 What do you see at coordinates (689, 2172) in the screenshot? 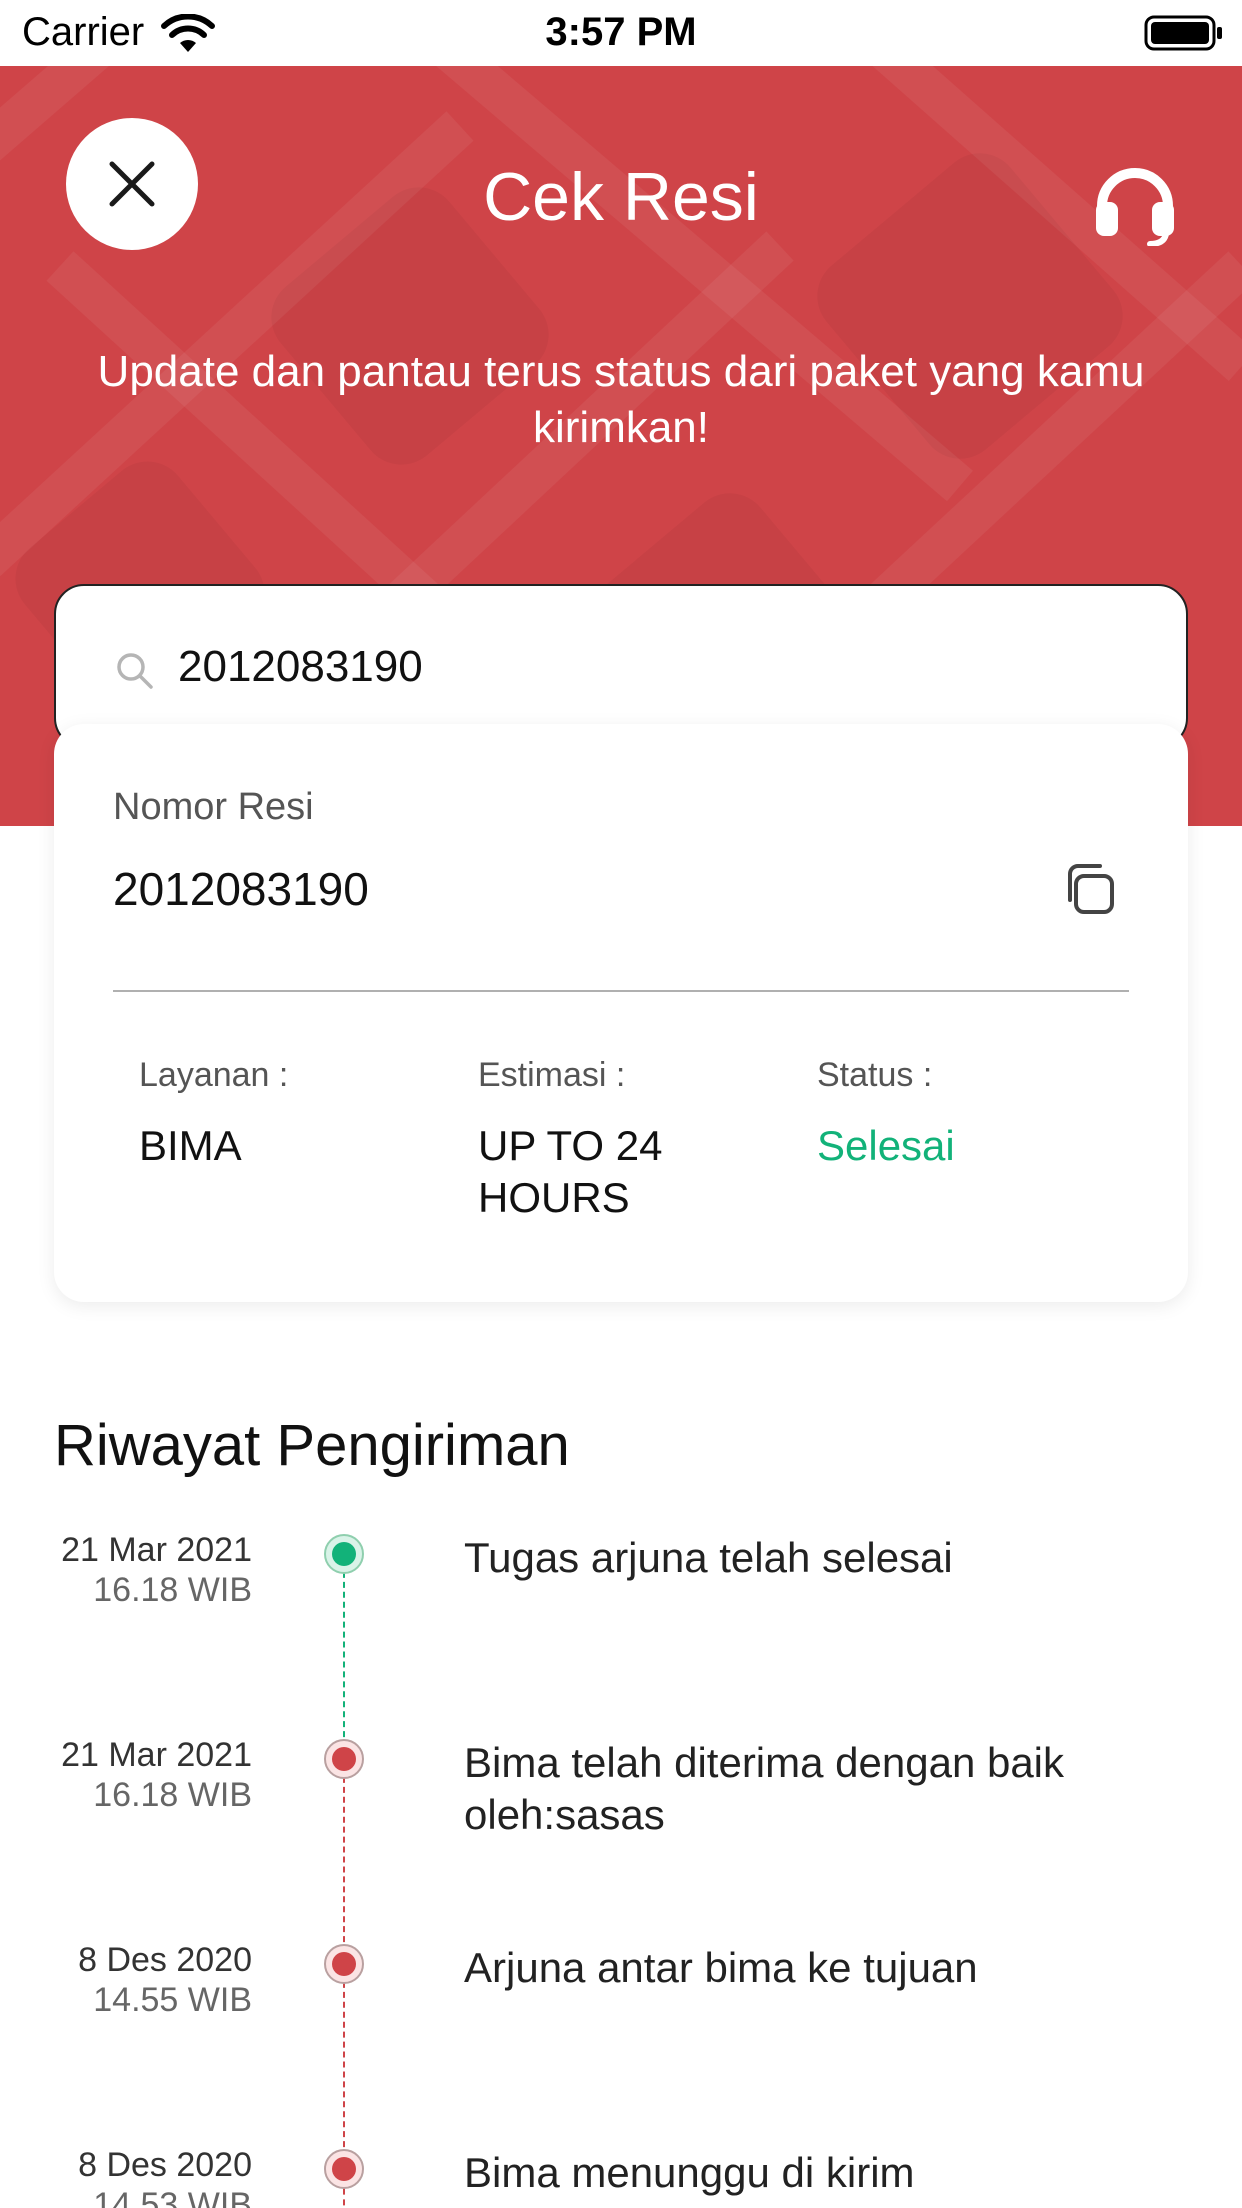
I see `history-text: Bima menunggu di kirim` at bounding box center [689, 2172].